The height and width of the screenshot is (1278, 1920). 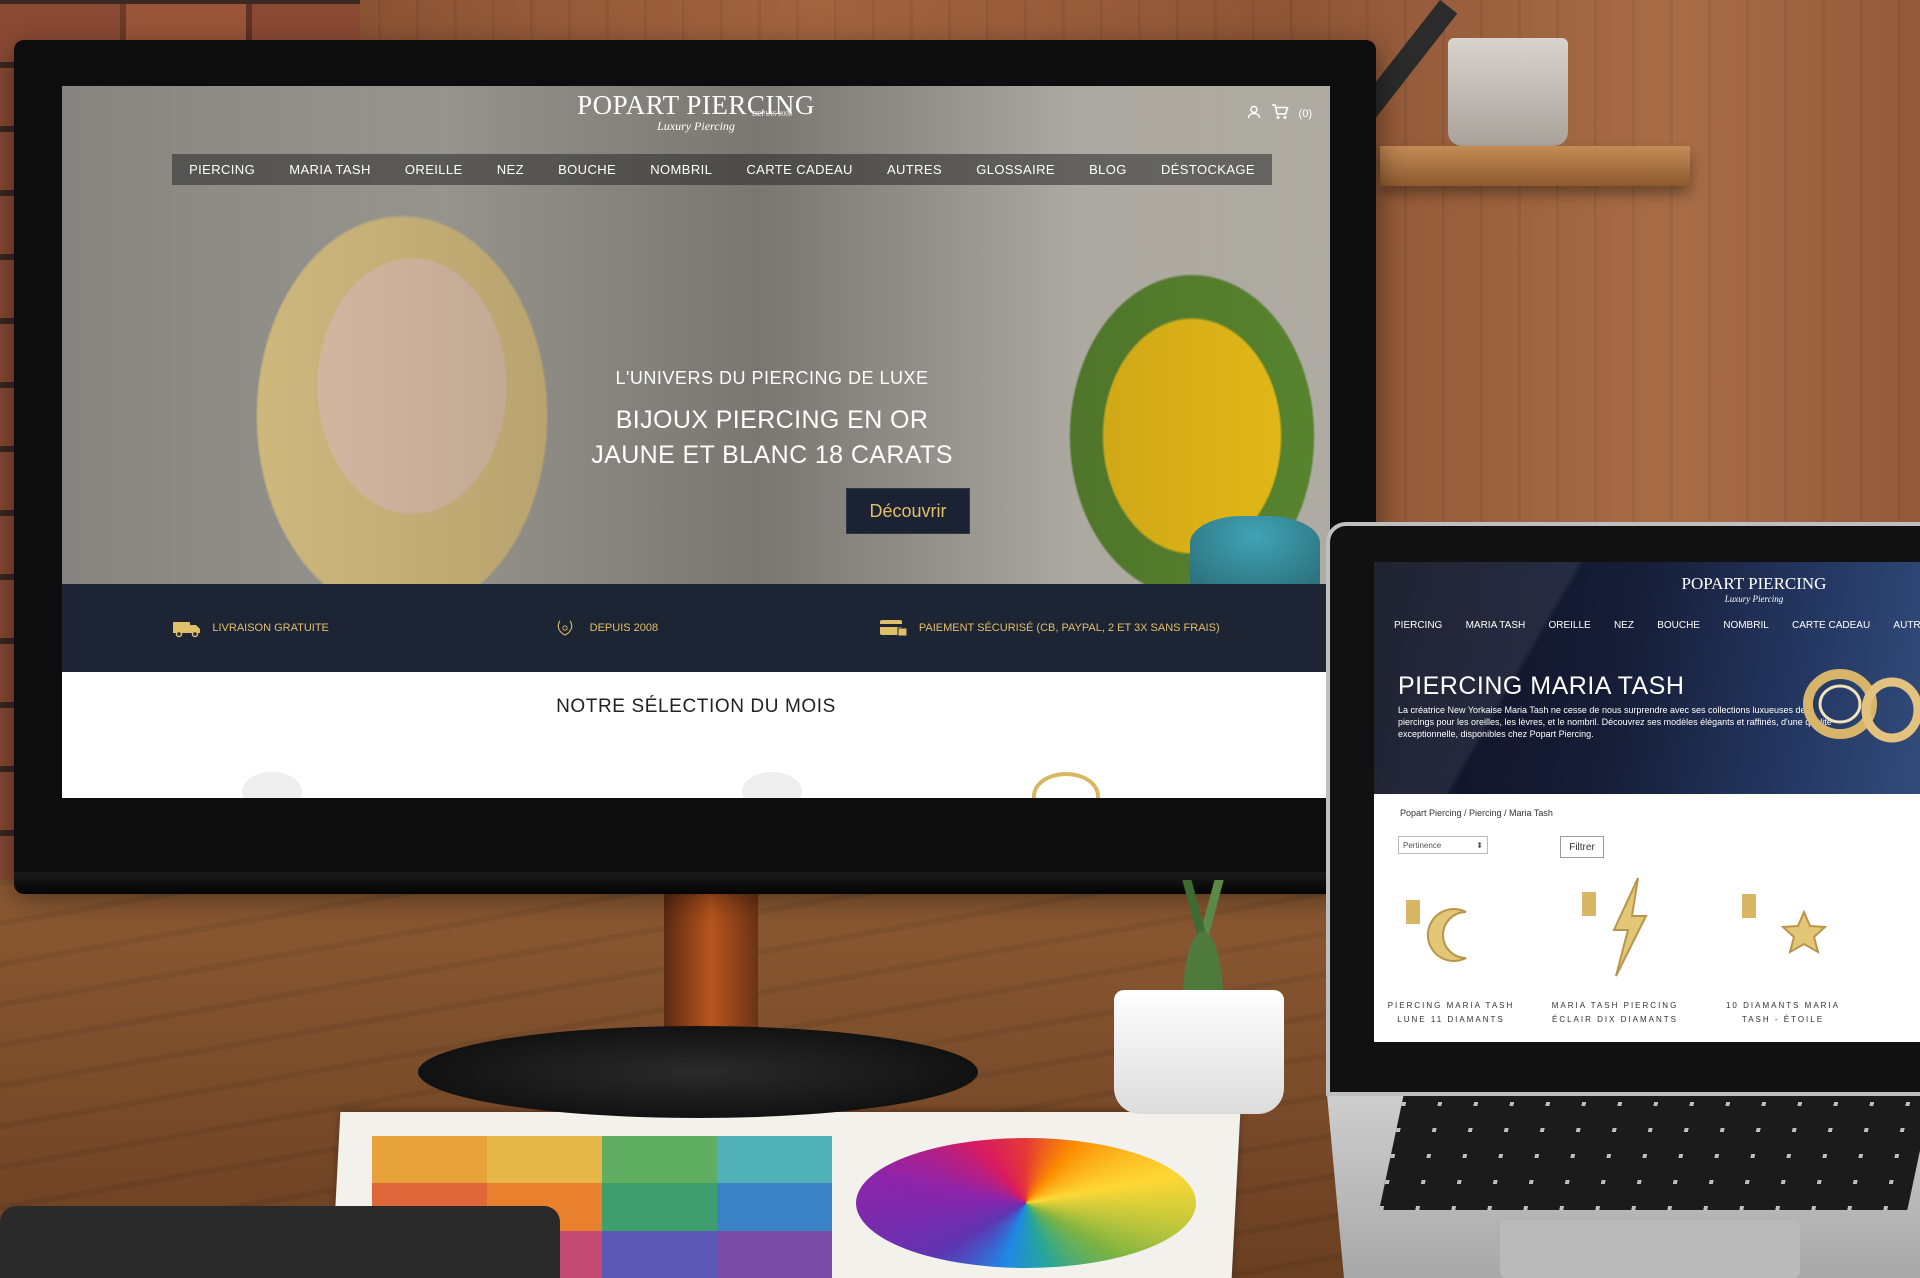 What do you see at coordinates (1541, 686) in the screenshot?
I see `page-title: PIERCING MARIA TASH` at bounding box center [1541, 686].